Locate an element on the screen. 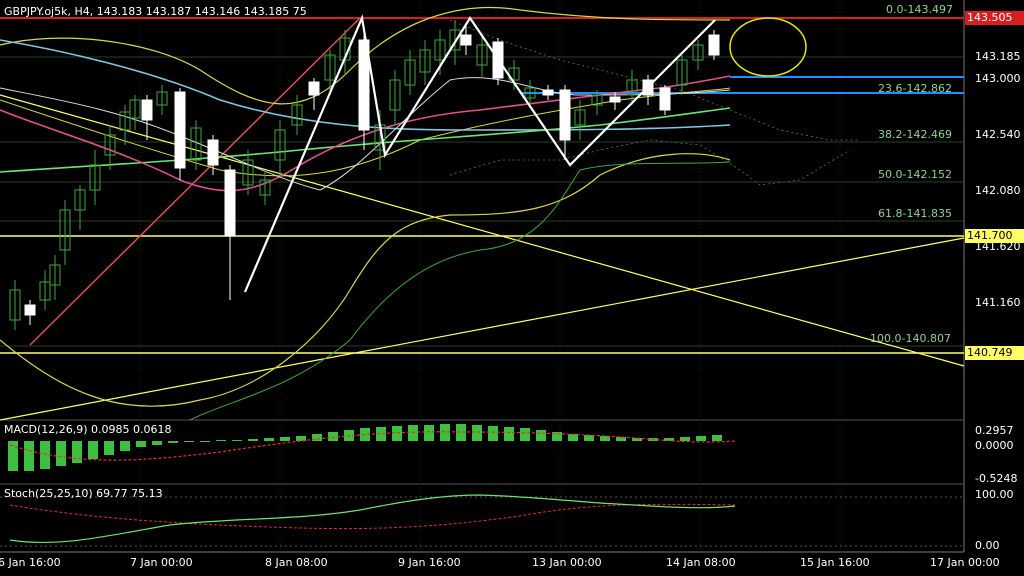  time-tick: 14 Jan 08:00 is located at coordinates (701, 562).